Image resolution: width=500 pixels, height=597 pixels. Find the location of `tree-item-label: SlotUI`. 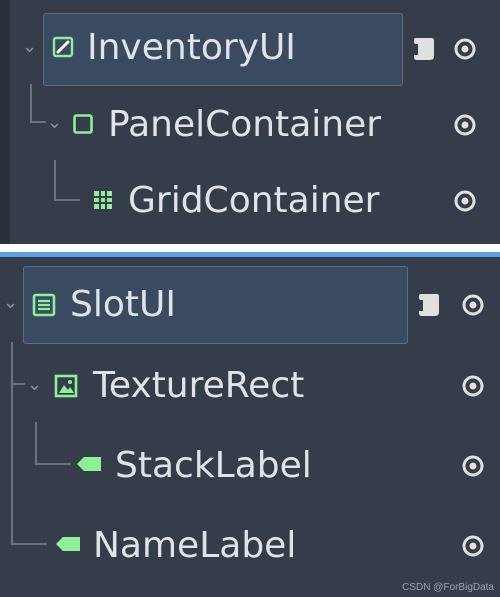

tree-item-label: SlotUI is located at coordinates (123, 304).